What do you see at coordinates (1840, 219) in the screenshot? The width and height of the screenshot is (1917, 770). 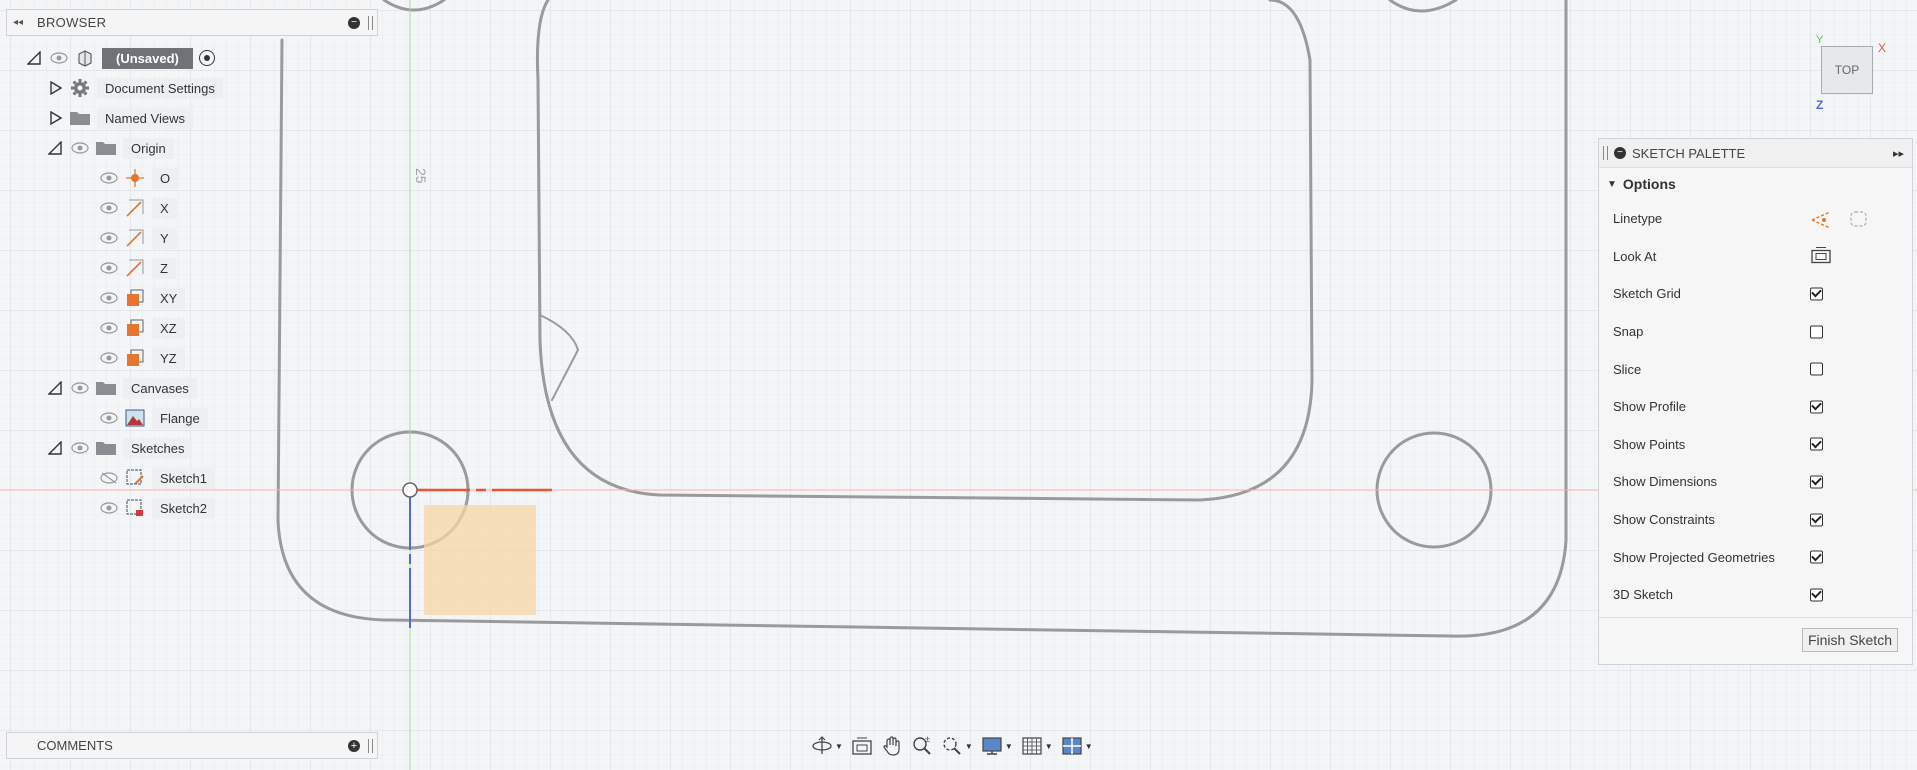 I see `linetype-controls` at bounding box center [1840, 219].